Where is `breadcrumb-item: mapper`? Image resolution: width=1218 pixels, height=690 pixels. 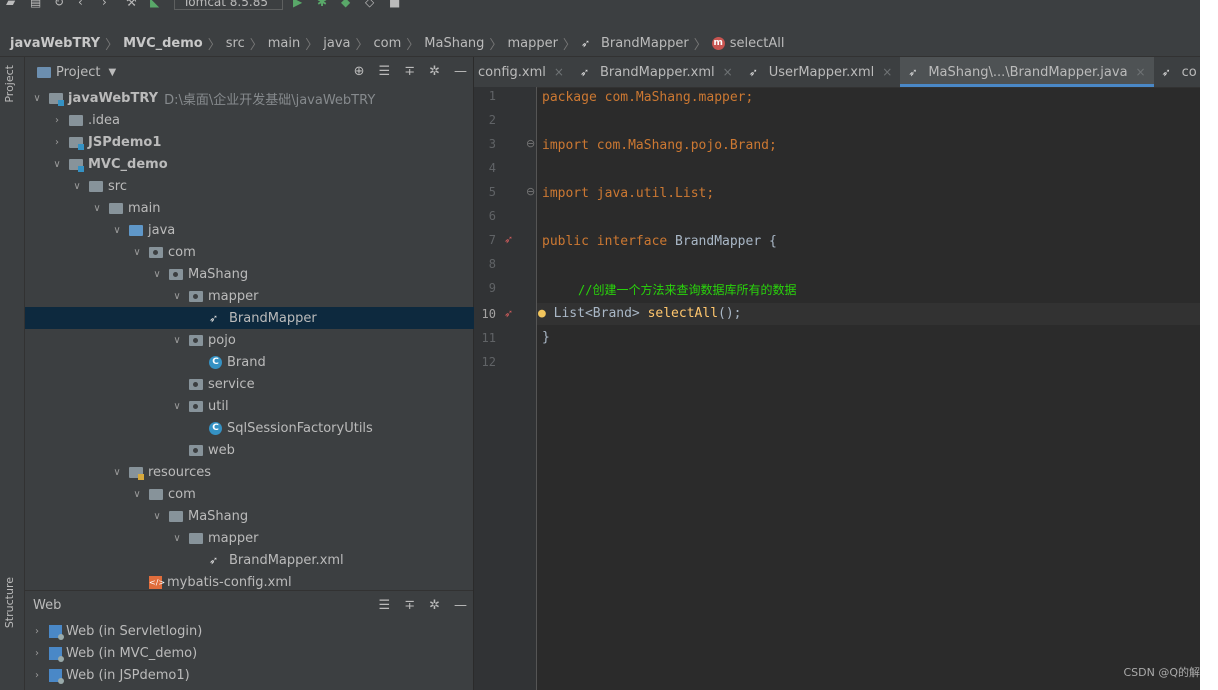 breadcrumb-item: mapper is located at coordinates (532, 43).